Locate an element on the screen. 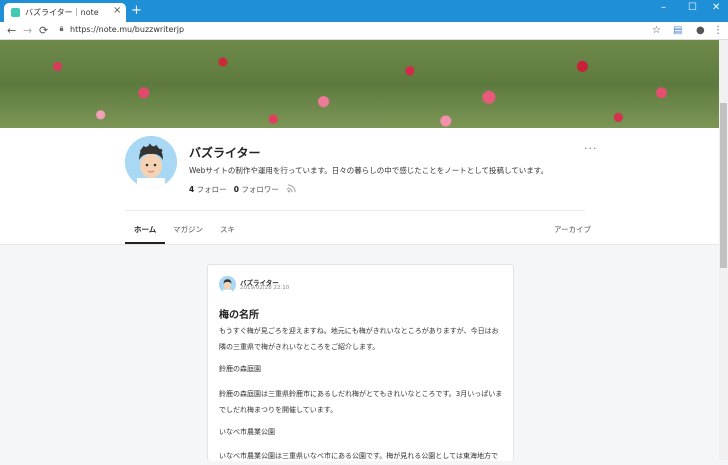  tab-magazine: マガジン is located at coordinates (188, 229).